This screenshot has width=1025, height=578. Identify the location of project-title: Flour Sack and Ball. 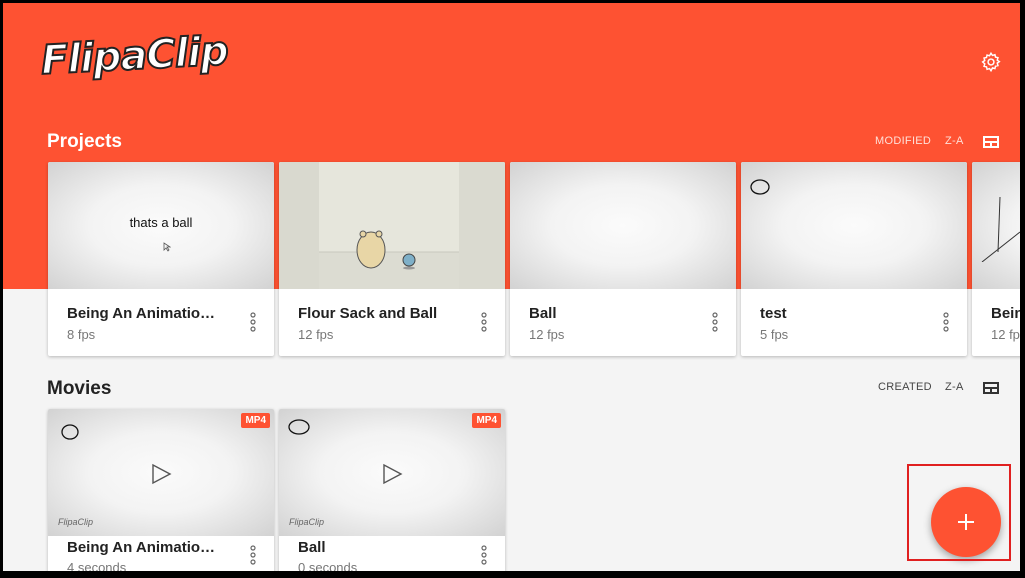
(368, 313).